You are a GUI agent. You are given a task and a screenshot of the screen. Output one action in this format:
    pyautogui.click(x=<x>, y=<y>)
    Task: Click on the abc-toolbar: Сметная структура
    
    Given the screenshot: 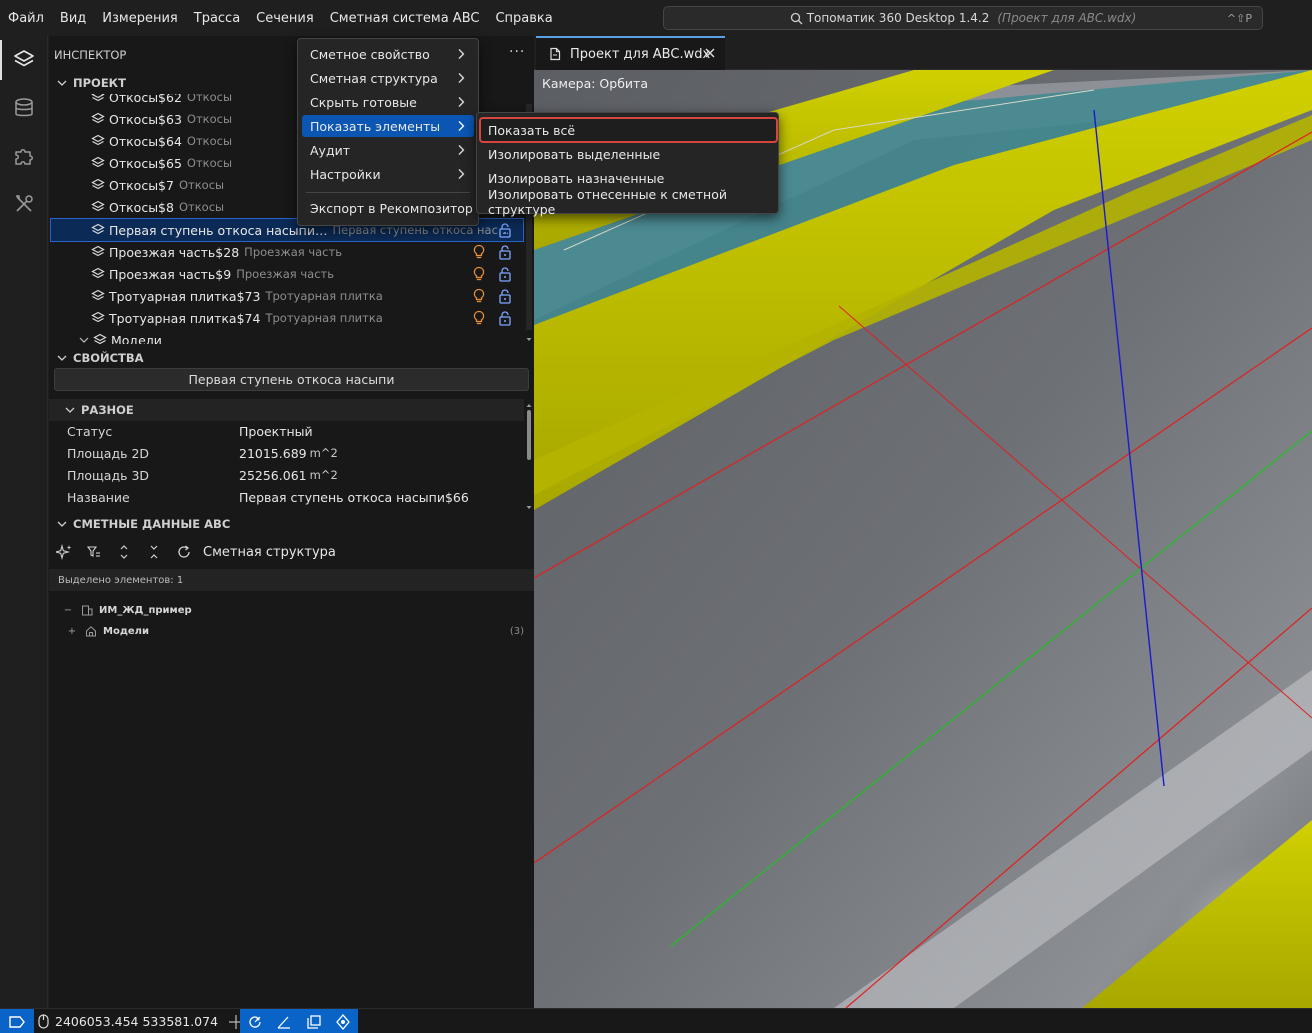 What is the action you would take?
    pyautogui.click(x=291, y=552)
    